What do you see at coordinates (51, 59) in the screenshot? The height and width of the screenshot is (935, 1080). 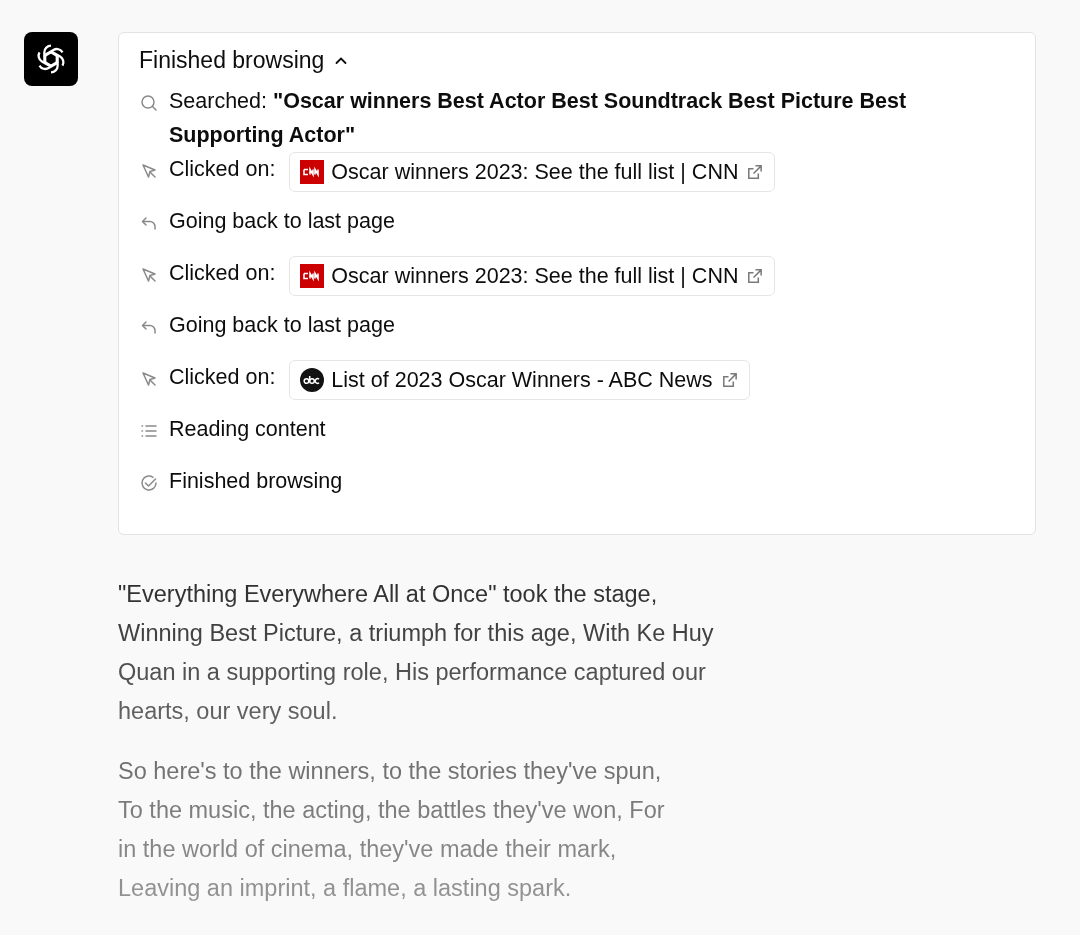 I see `logo-icon` at bounding box center [51, 59].